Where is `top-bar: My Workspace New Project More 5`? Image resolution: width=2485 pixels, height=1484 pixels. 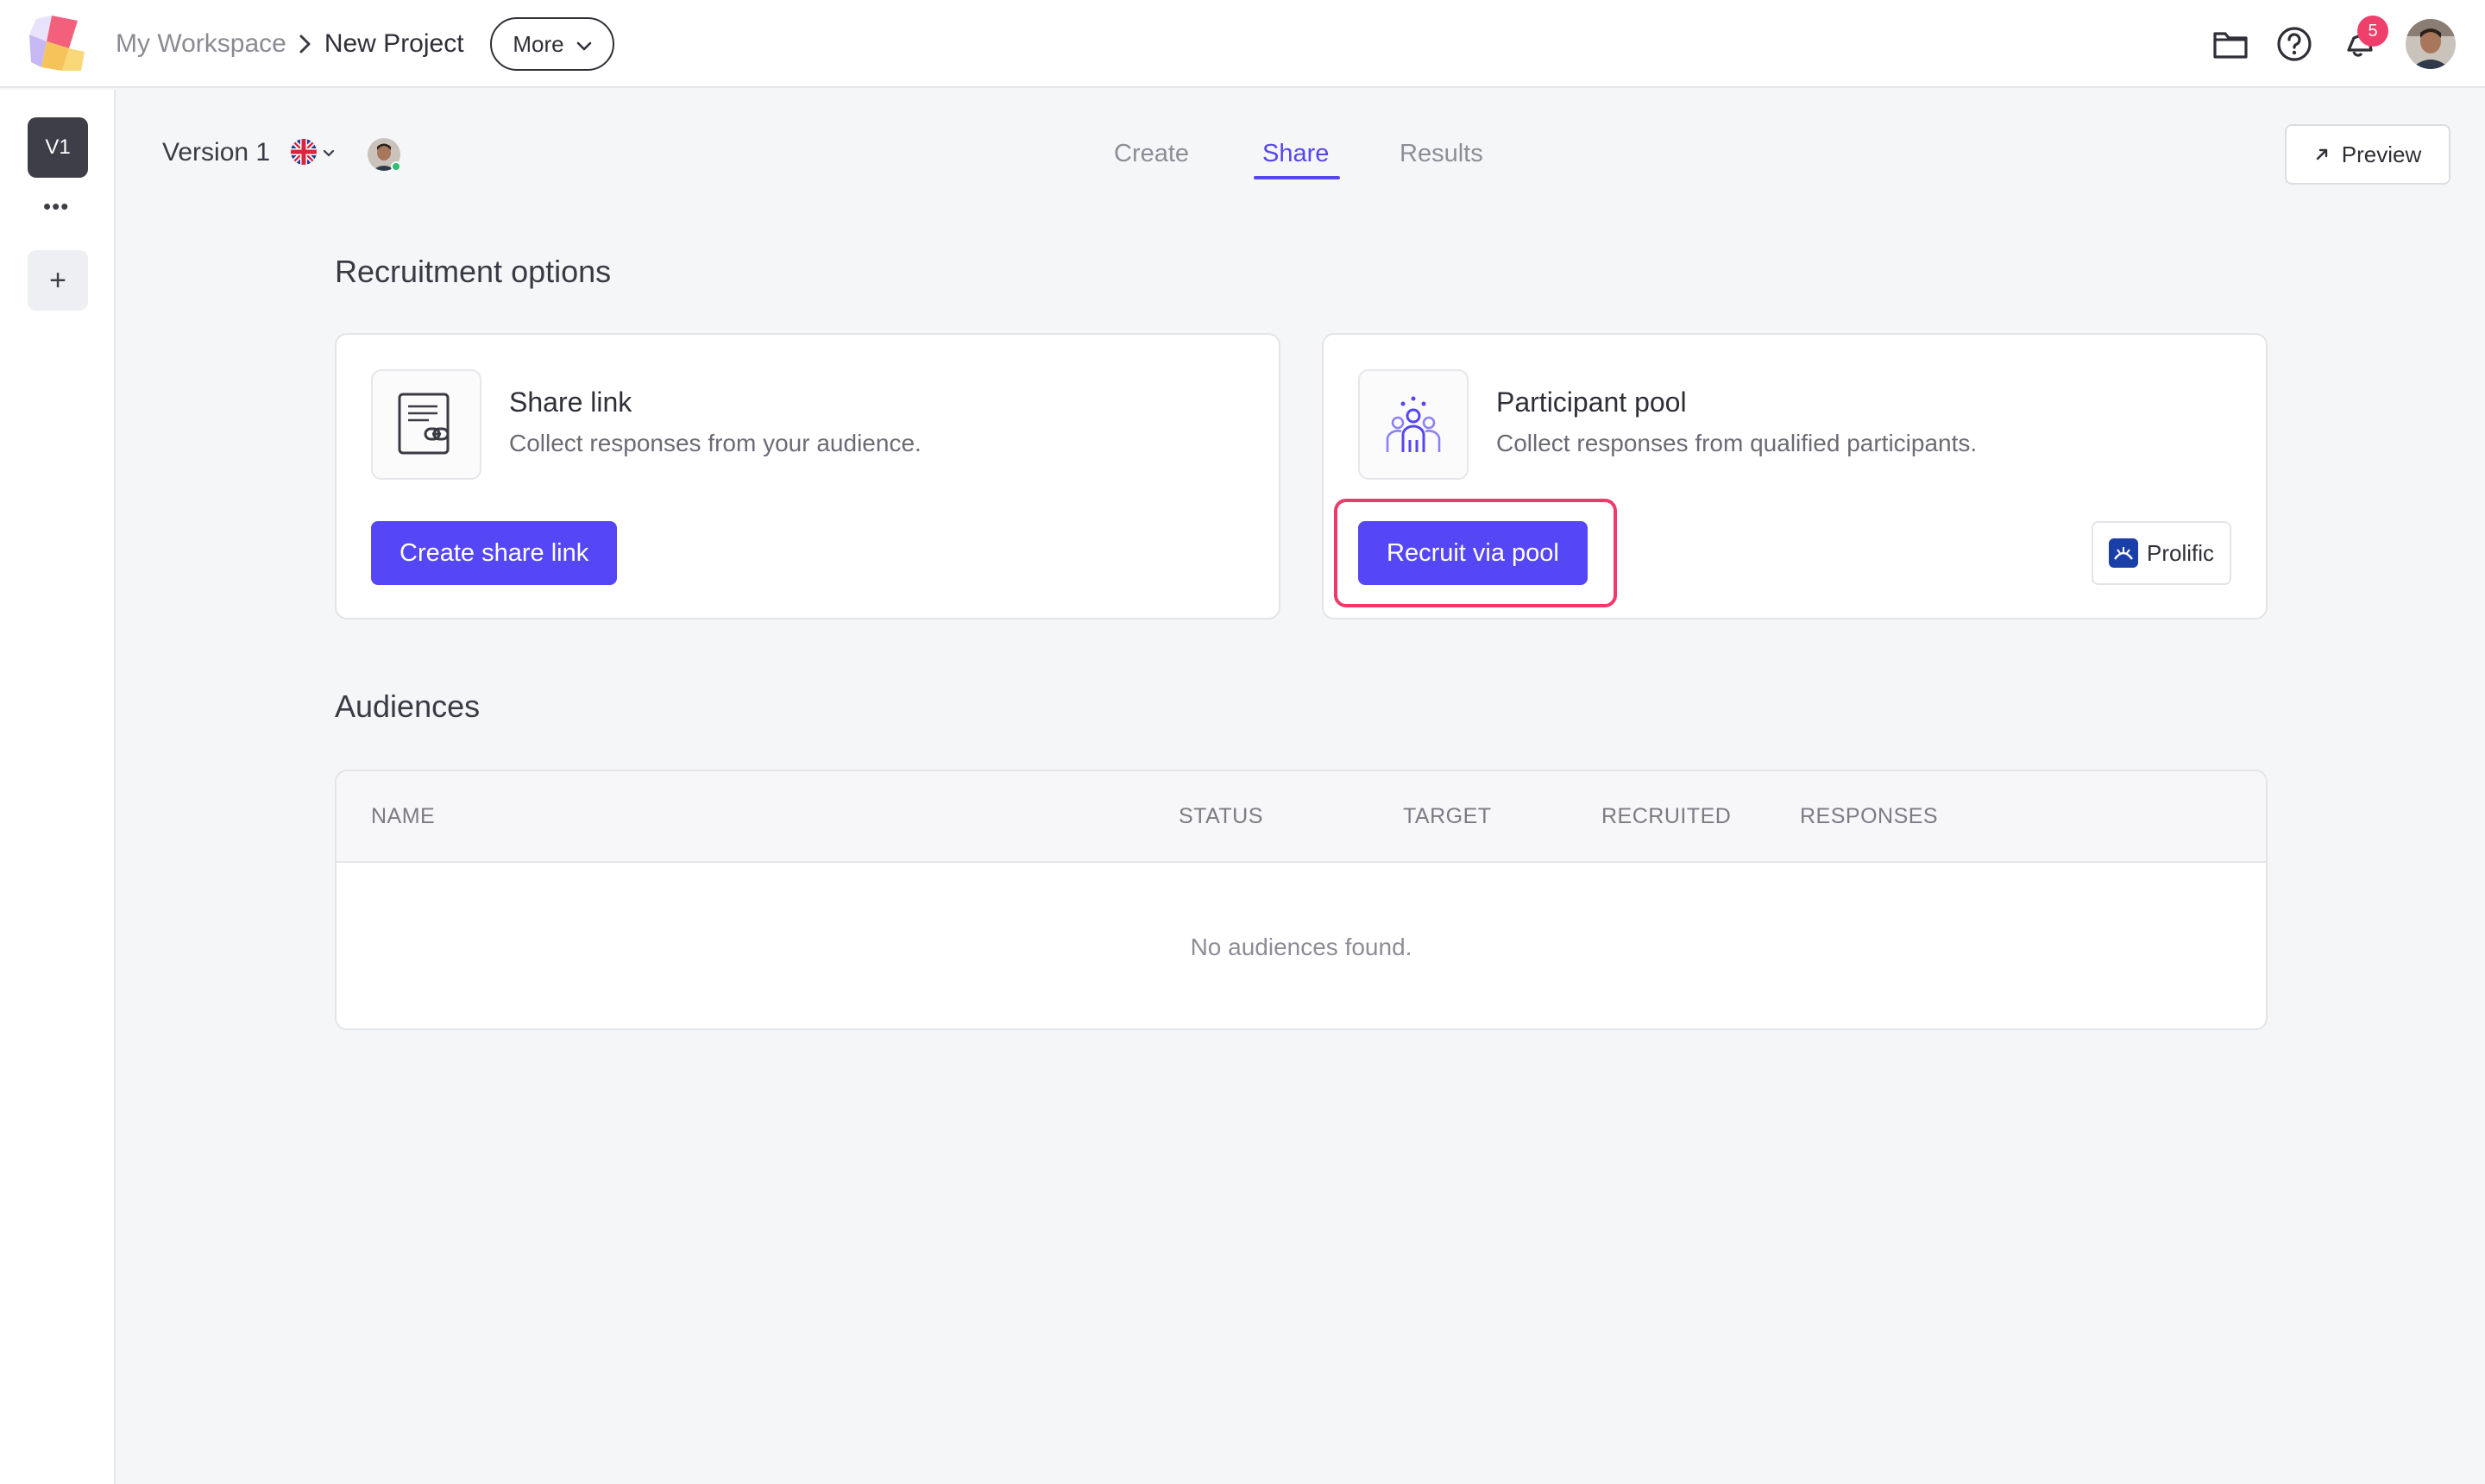 top-bar: My Workspace New Project More 5 is located at coordinates (1242, 44).